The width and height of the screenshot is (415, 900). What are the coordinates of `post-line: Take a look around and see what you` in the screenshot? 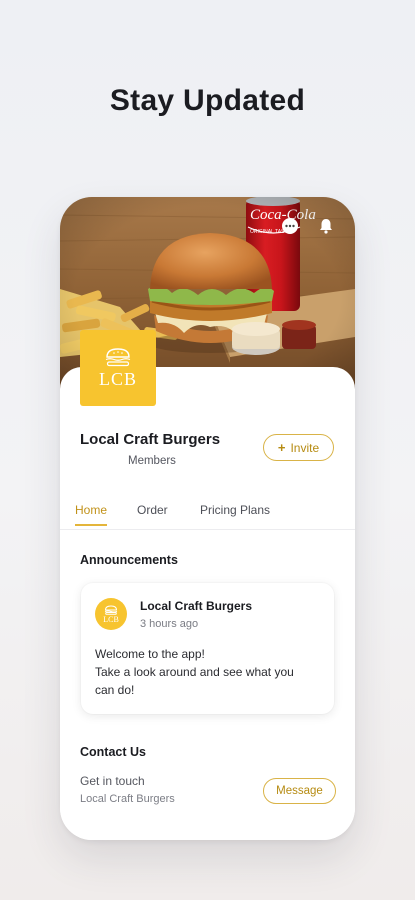 It's located at (194, 672).